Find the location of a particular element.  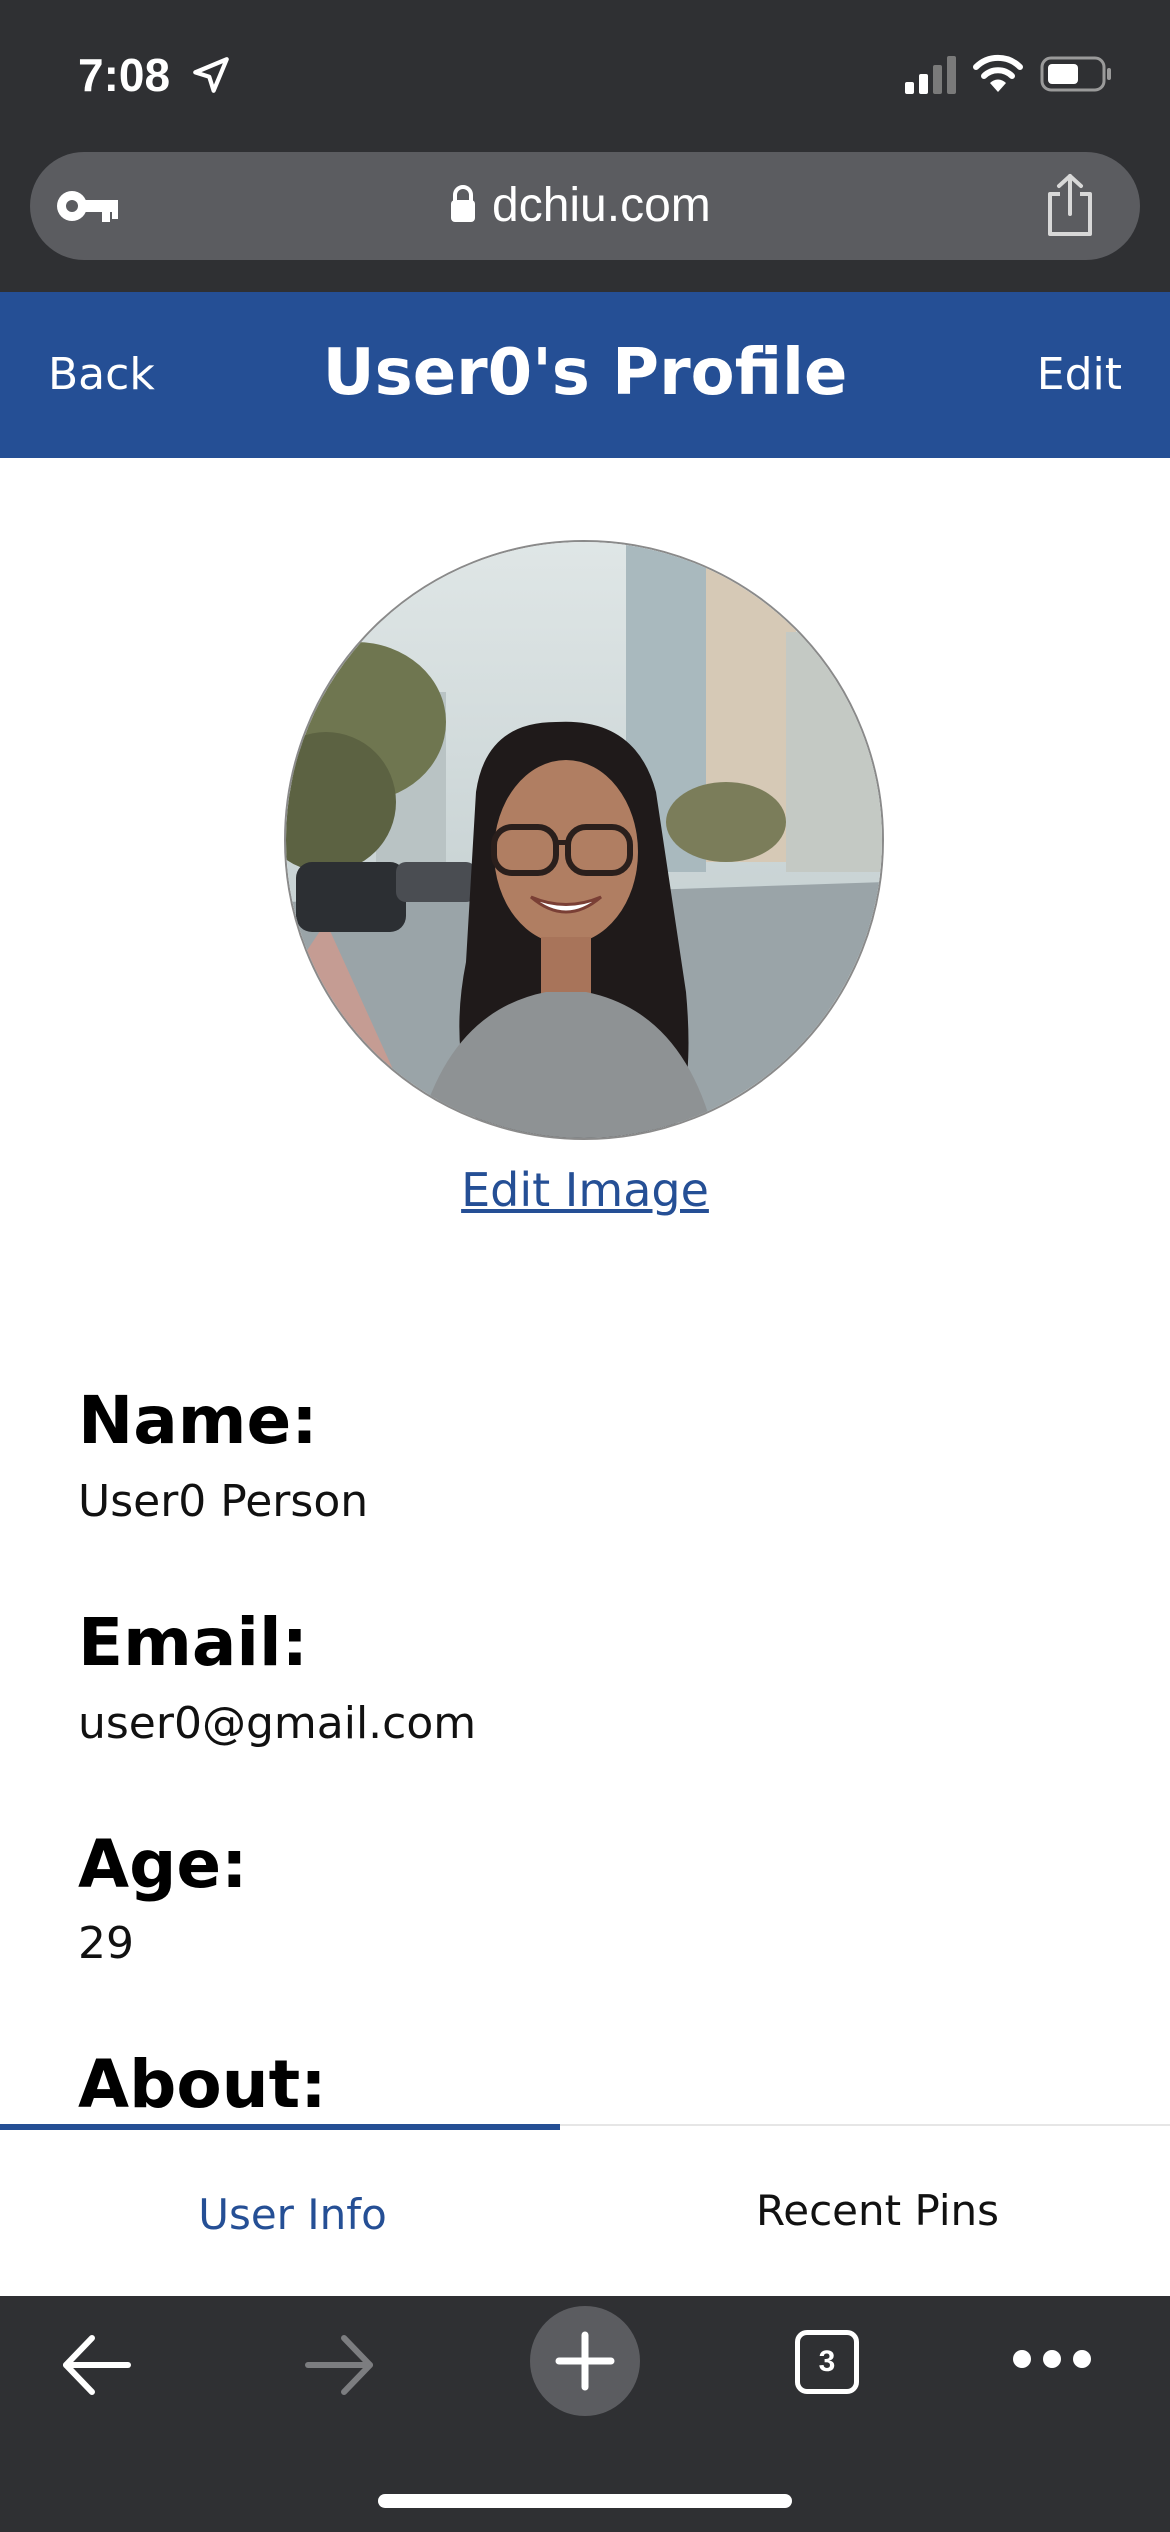

age-value: 29 is located at coordinates (106, 1943).